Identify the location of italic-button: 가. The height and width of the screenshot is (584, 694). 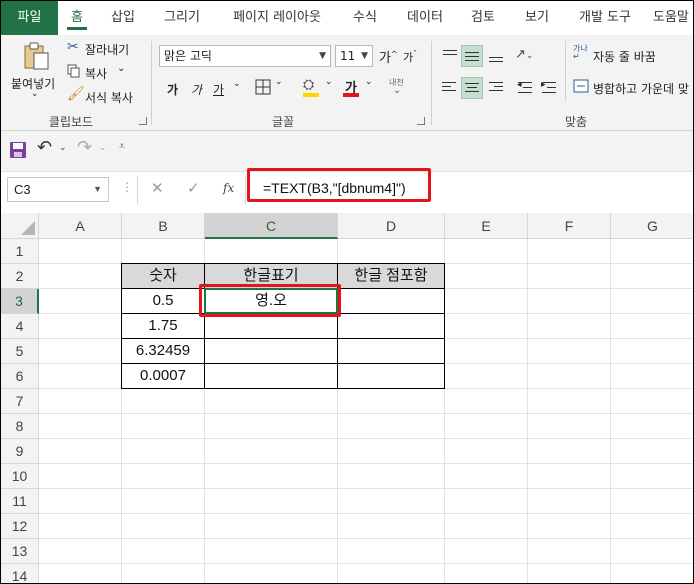
(196, 89).